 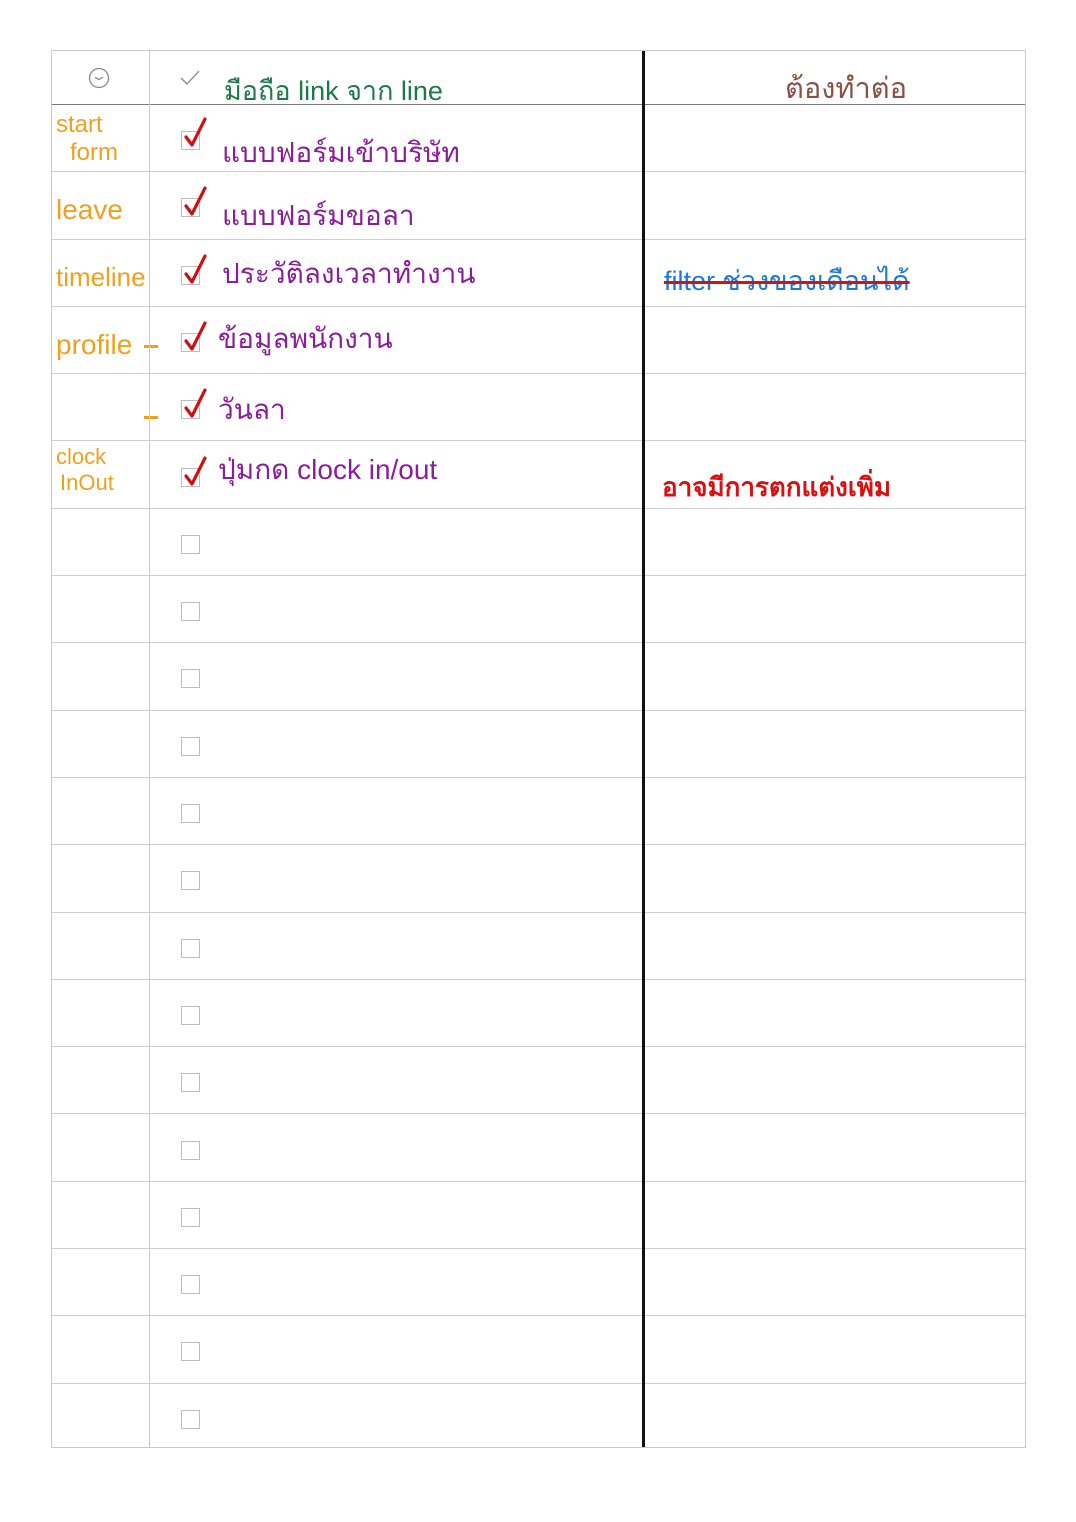 What do you see at coordinates (79, 124) in the screenshot?
I see `tag-label: start` at bounding box center [79, 124].